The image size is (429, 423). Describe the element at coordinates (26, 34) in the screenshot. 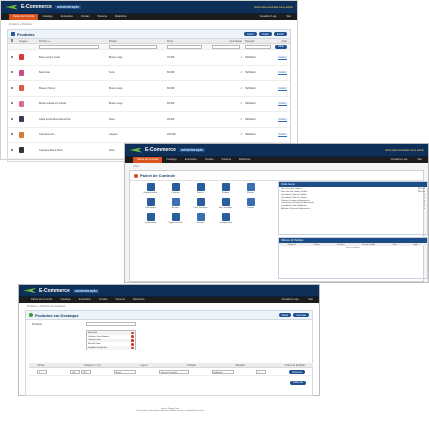

I see `page-title-text: Produtos` at that location.